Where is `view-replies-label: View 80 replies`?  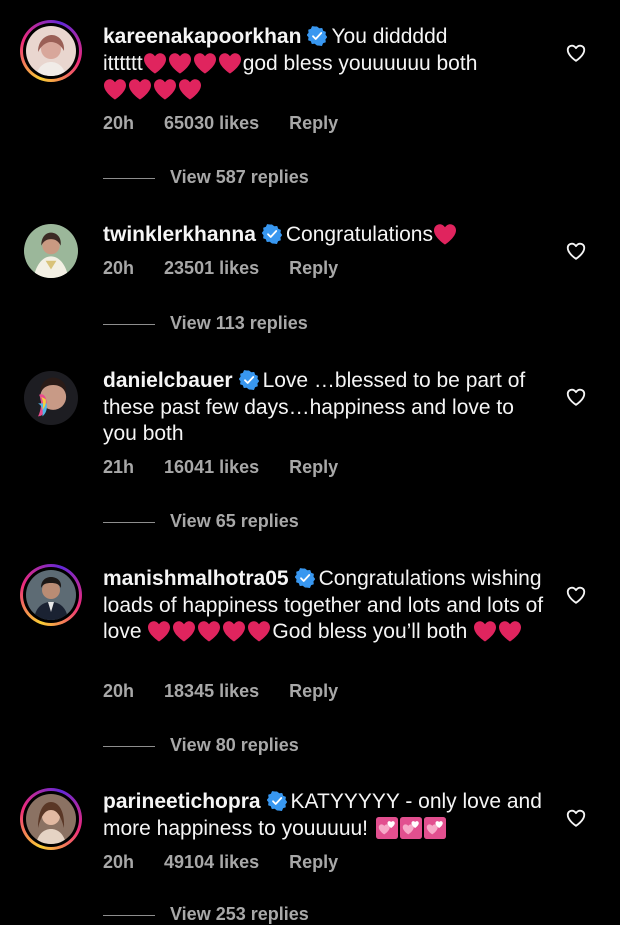
view-replies-label: View 80 replies is located at coordinates (234, 745).